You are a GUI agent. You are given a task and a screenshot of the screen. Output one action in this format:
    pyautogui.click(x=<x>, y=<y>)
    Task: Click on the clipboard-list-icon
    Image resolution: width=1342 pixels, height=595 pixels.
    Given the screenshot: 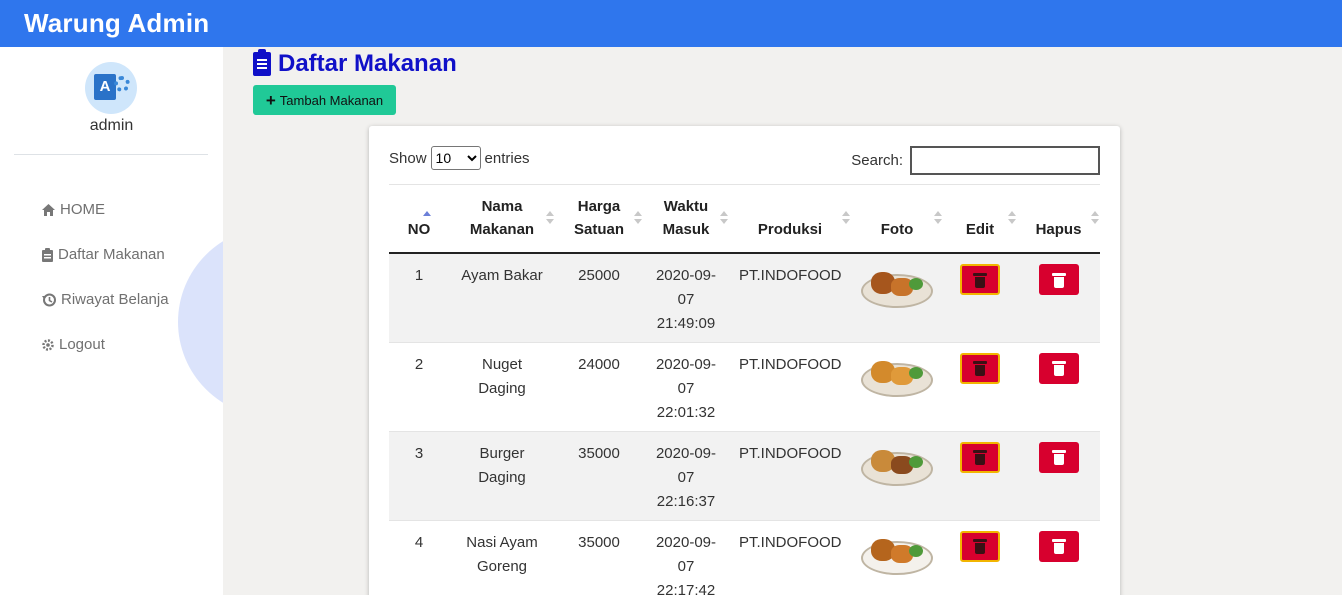 What is the action you would take?
    pyautogui.click(x=262, y=62)
    